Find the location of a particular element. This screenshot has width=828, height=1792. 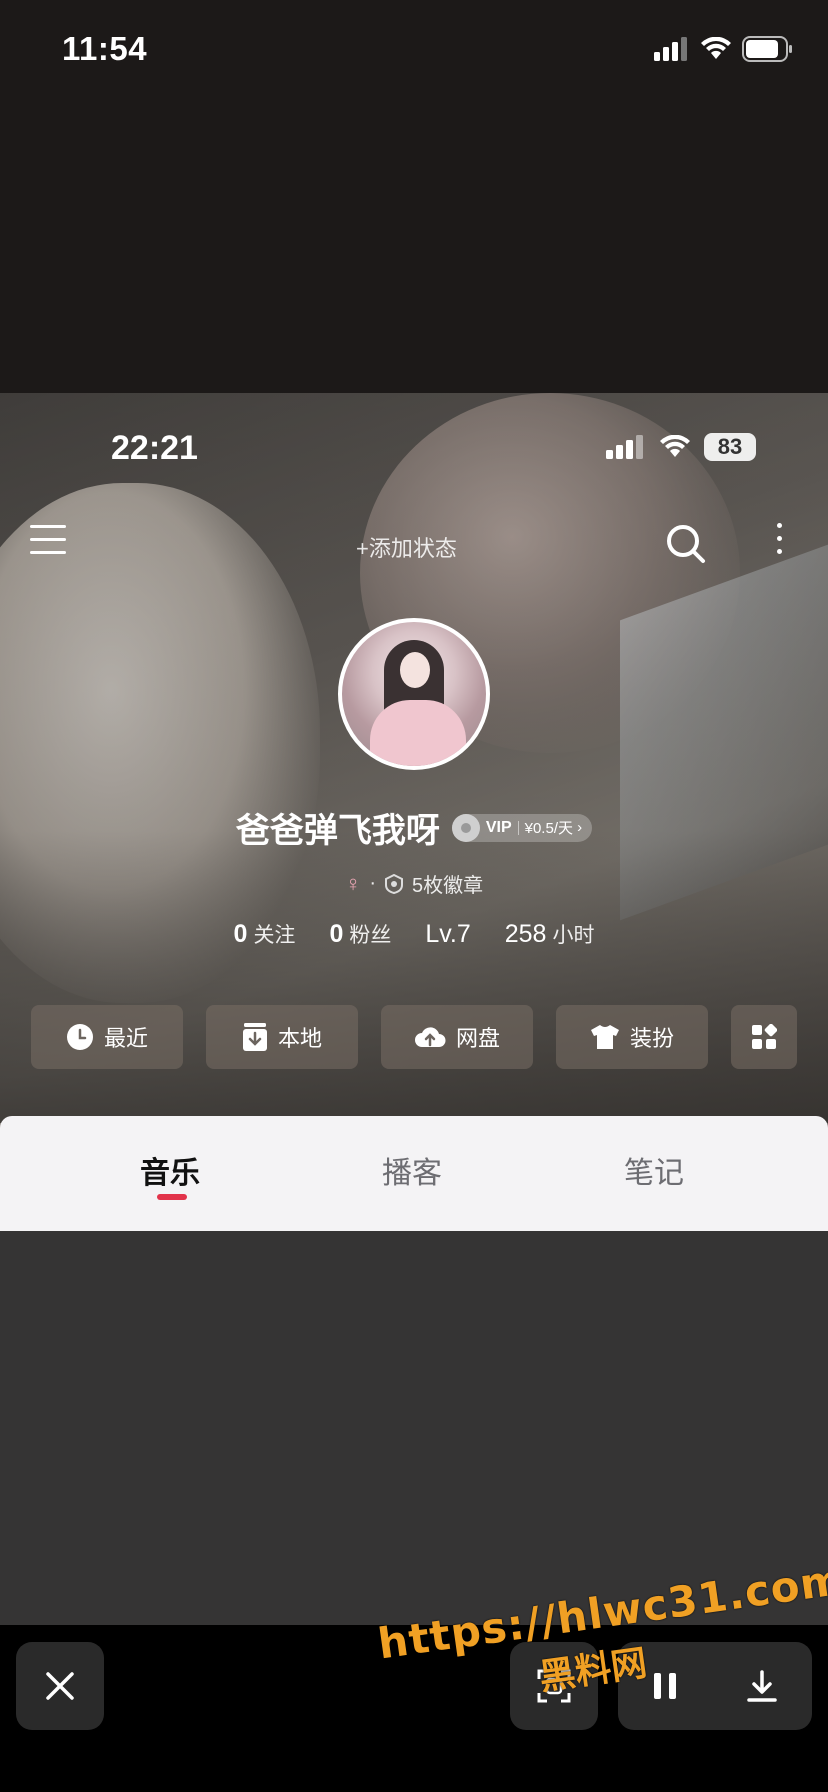

close-icon is located at coordinates (60, 1686).